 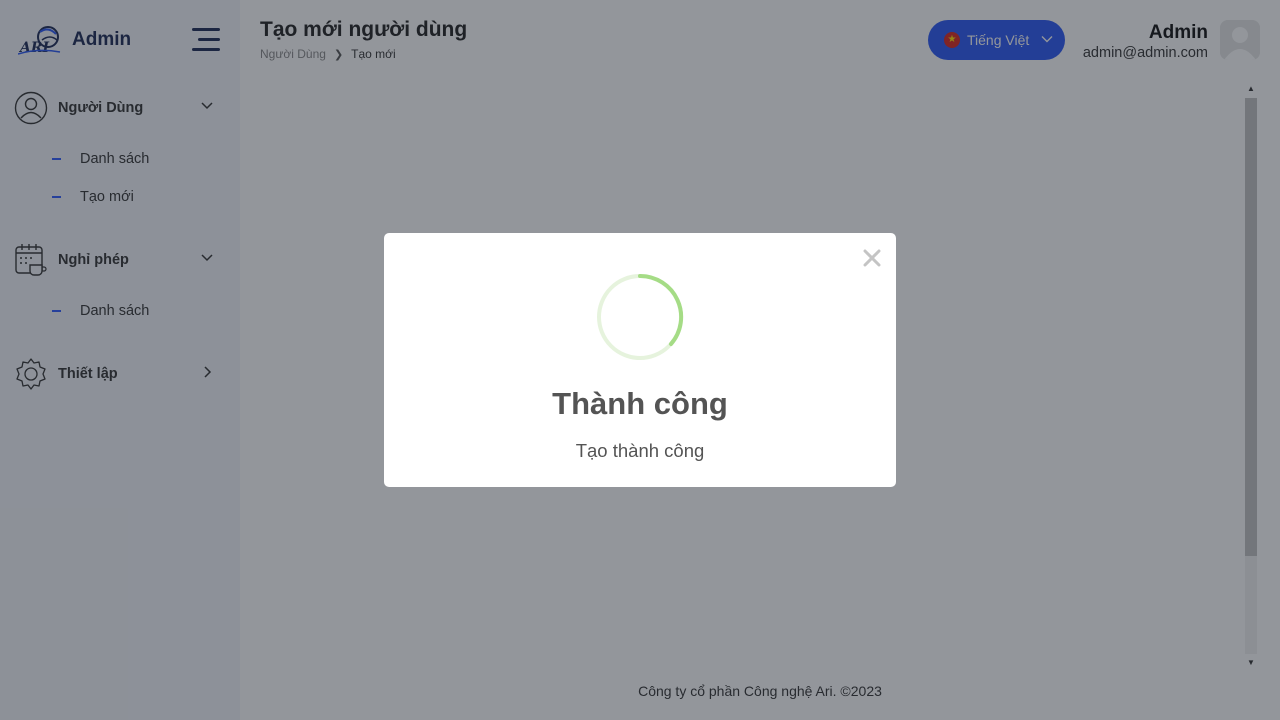 What do you see at coordinates (640, 403) in the screenshot?
I see `dialog-title: Thành công` at bounding box center [640, 403].